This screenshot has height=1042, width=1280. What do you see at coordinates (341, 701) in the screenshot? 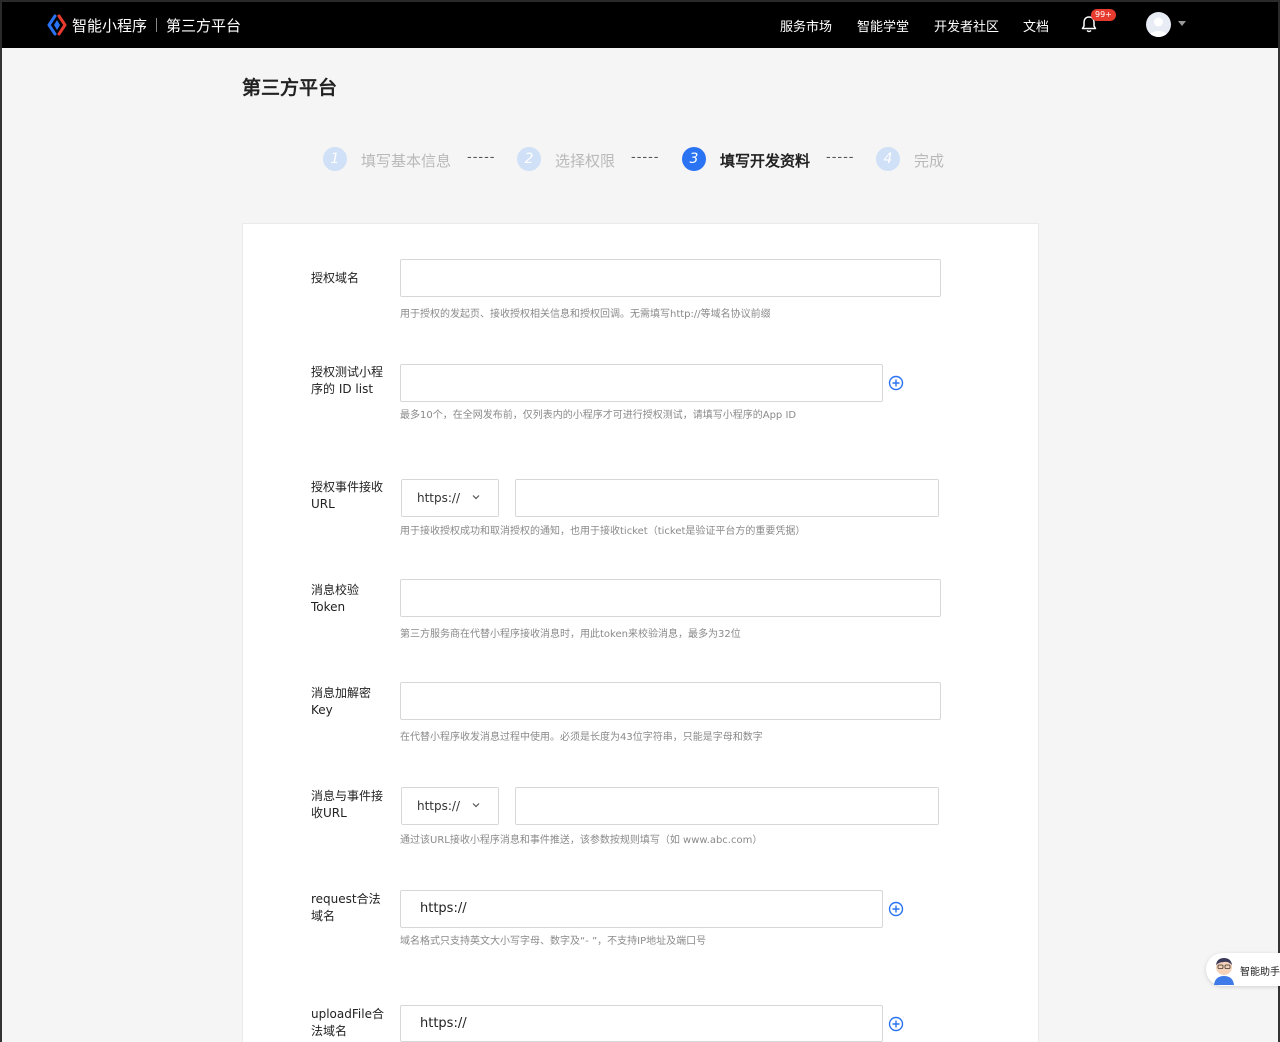
I see `aes-key-label: 消息加解密Key` at bounding box center [341, 701].